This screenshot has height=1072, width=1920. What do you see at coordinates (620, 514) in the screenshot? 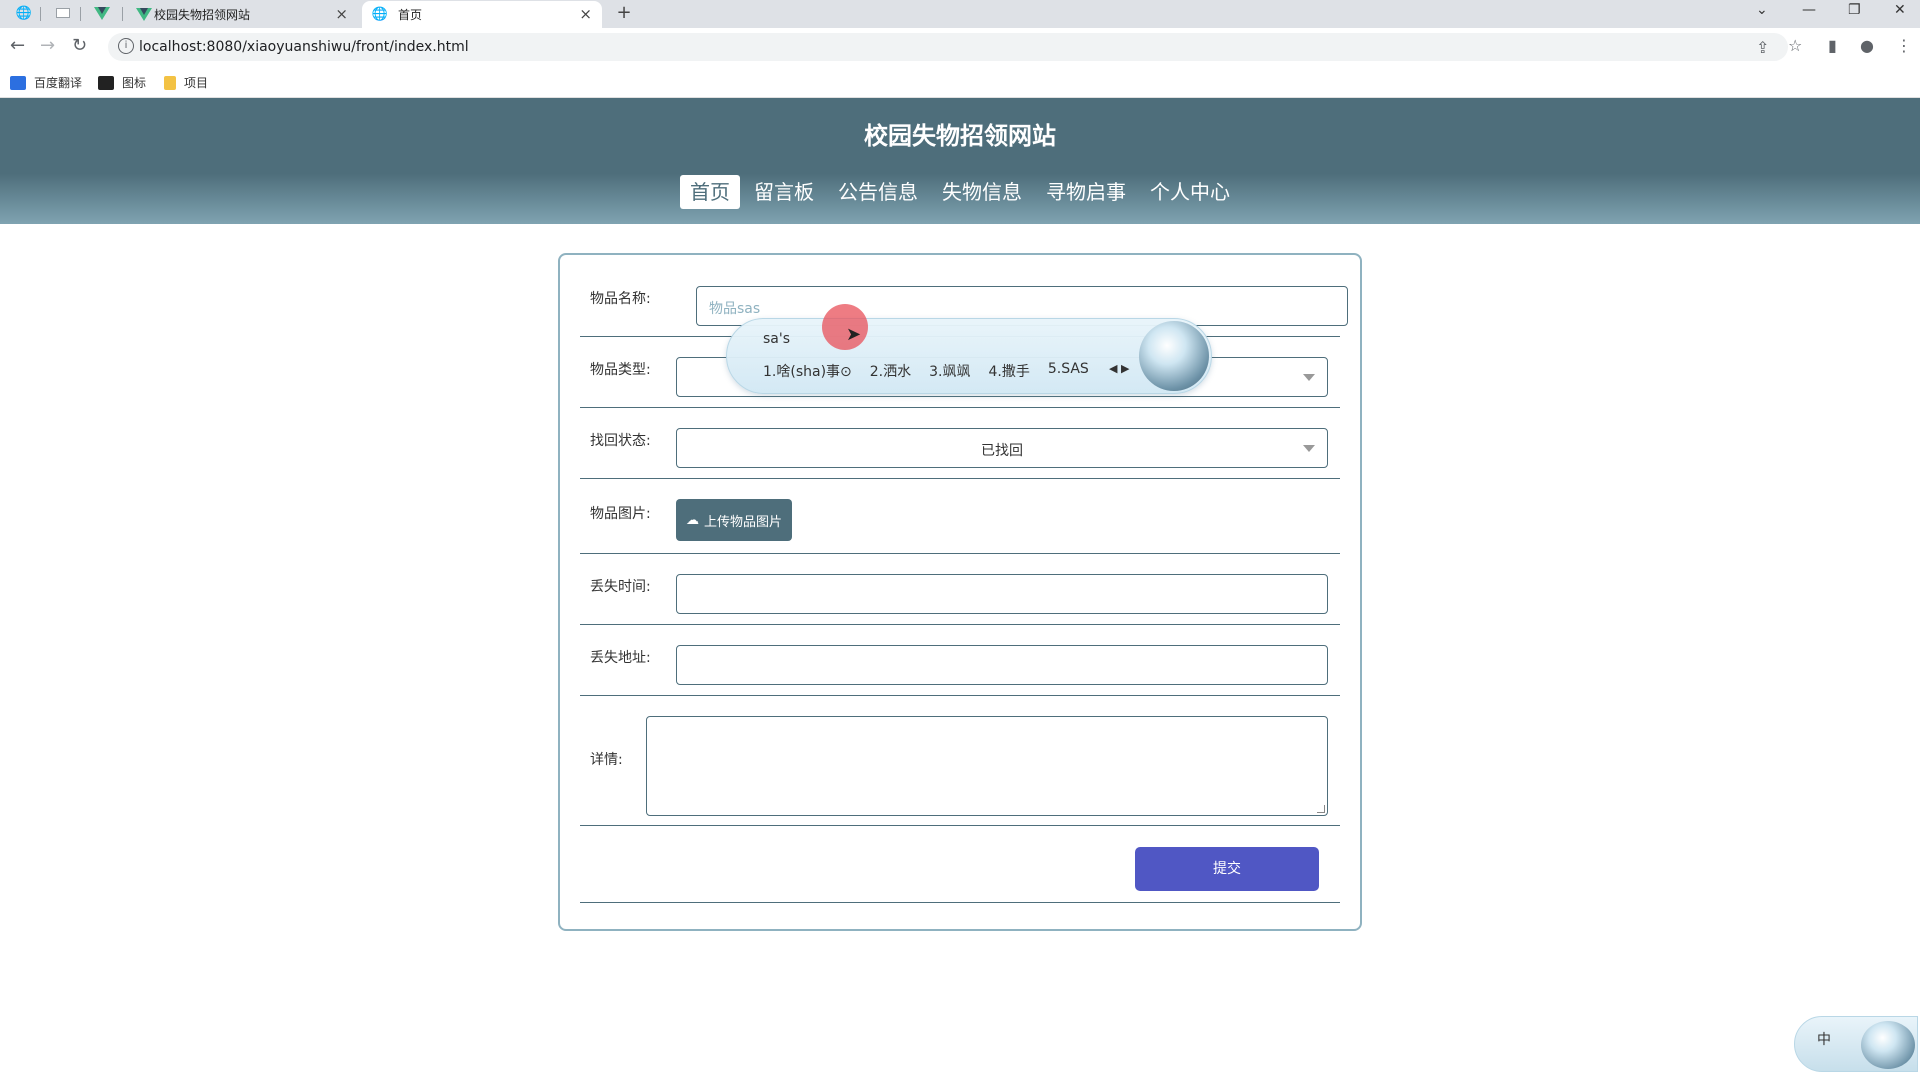
I see `item-image-label: 物品图片:` at bounding box center [620, 514].